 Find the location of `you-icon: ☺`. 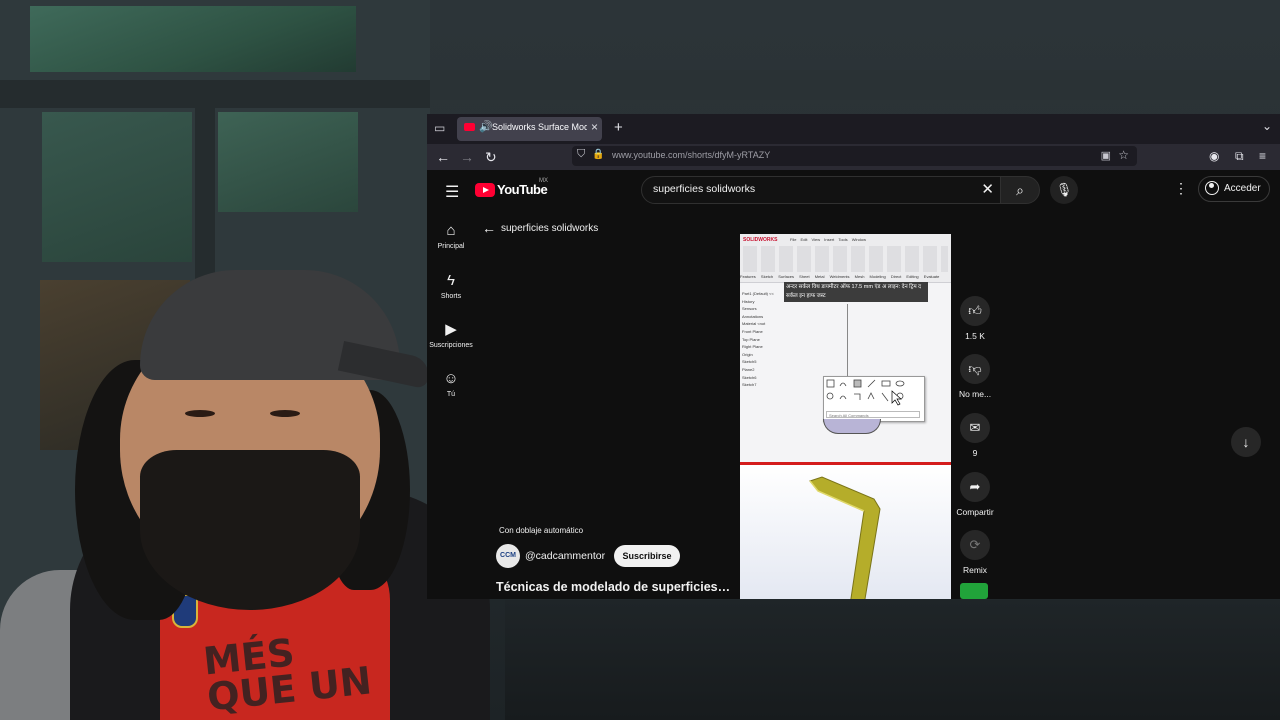

you-icon: ☺ is located at coordinates (451, 378).